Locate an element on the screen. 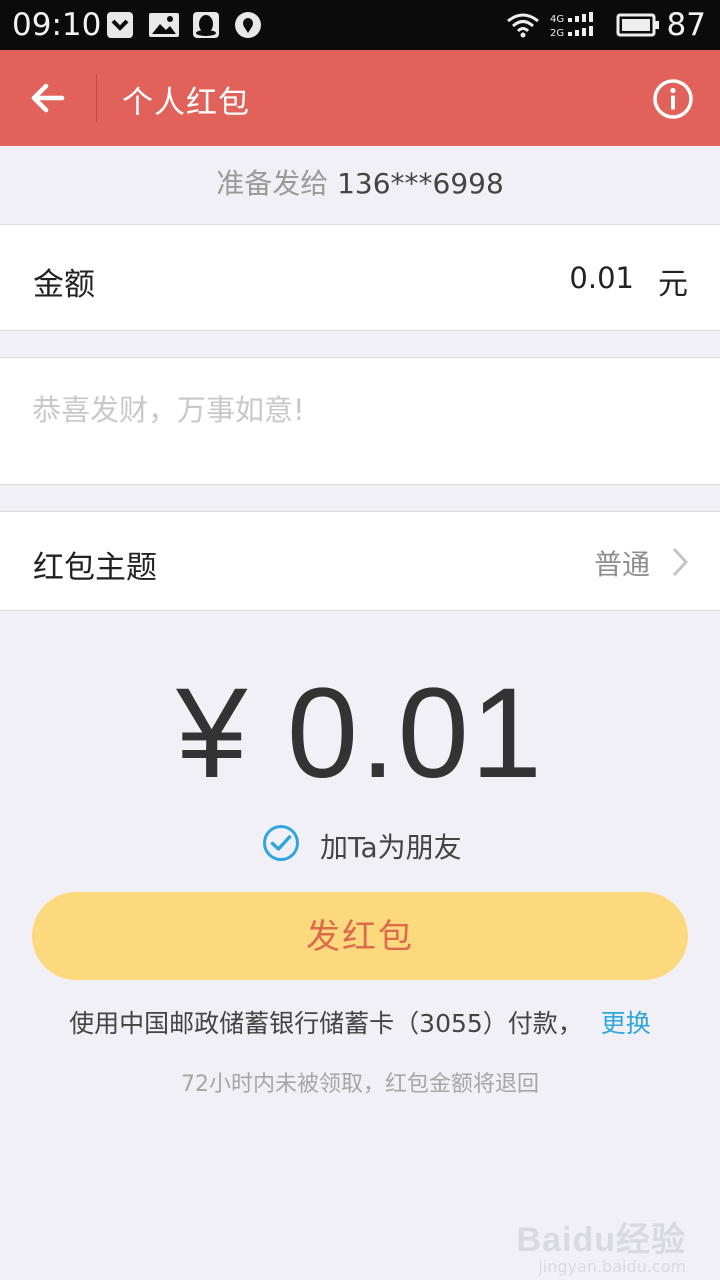  svg-text: 2G is located at coordinates (557, 33).